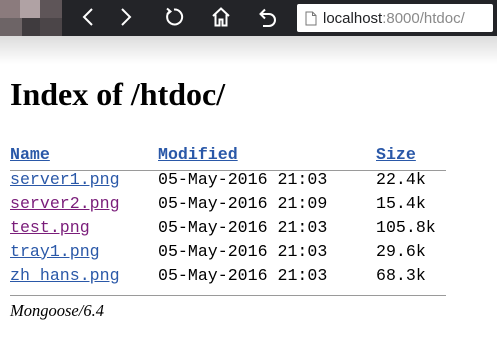  Describe the element at coordinates (65, 179) in the screenshot. I see `file-link: server1.png` at that location.